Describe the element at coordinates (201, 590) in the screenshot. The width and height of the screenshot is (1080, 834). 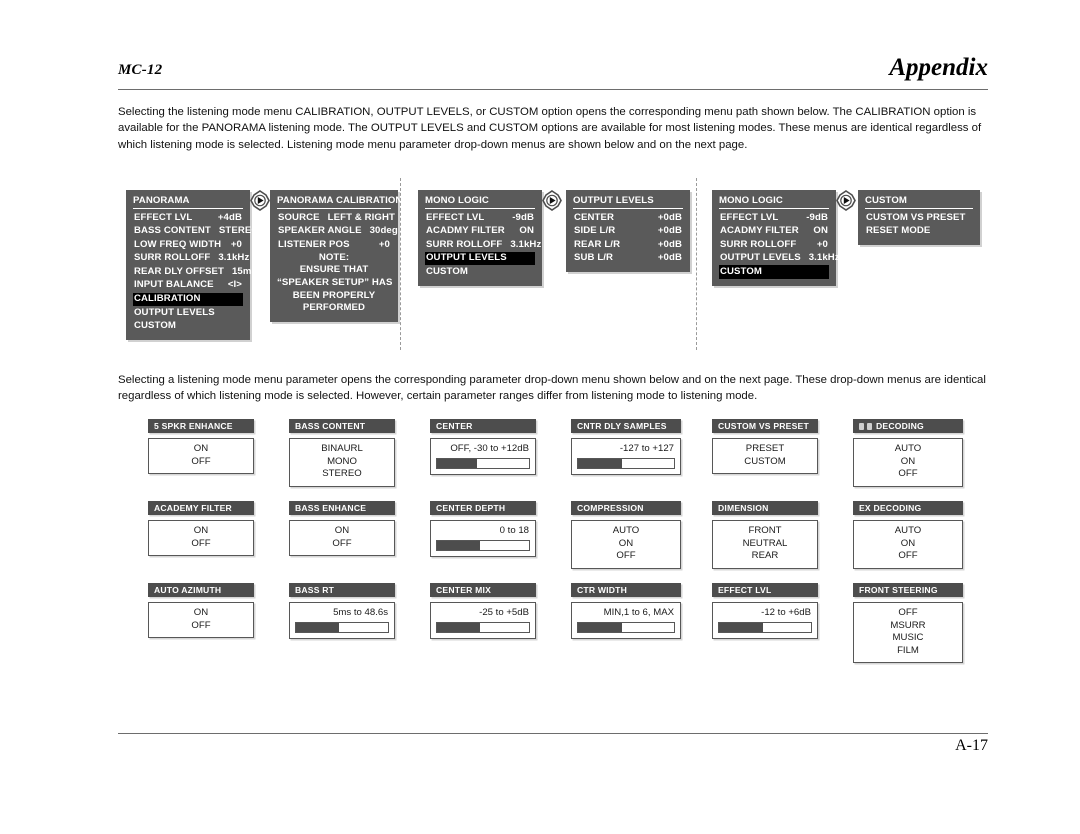
I see `dropdown-header-auto-azimuth: AUTO AZIMUTH` at that location.